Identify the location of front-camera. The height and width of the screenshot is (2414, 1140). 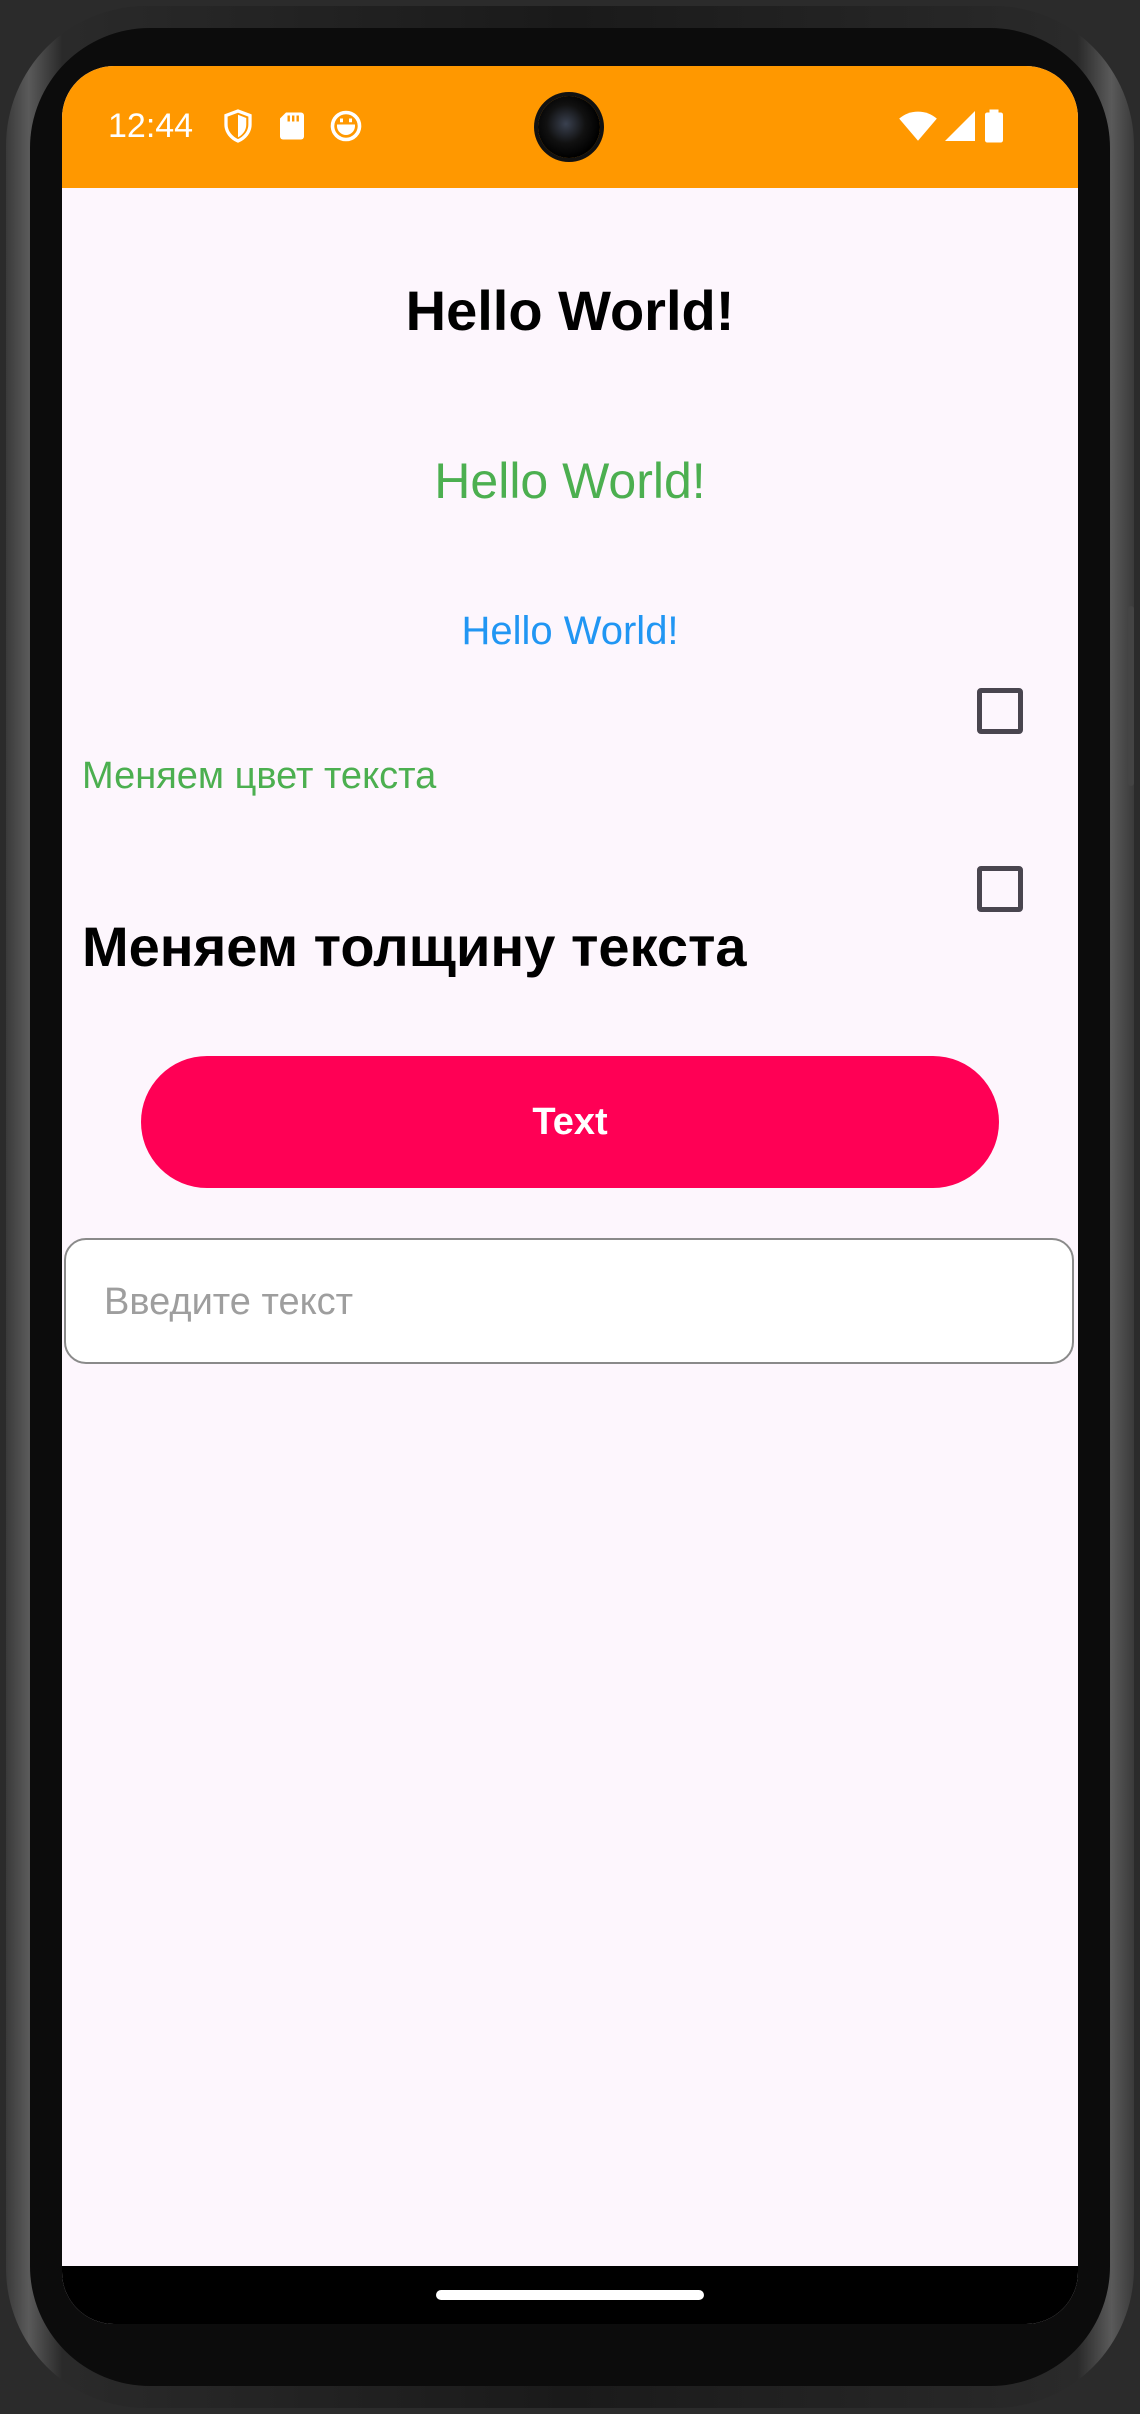
(569, 127).